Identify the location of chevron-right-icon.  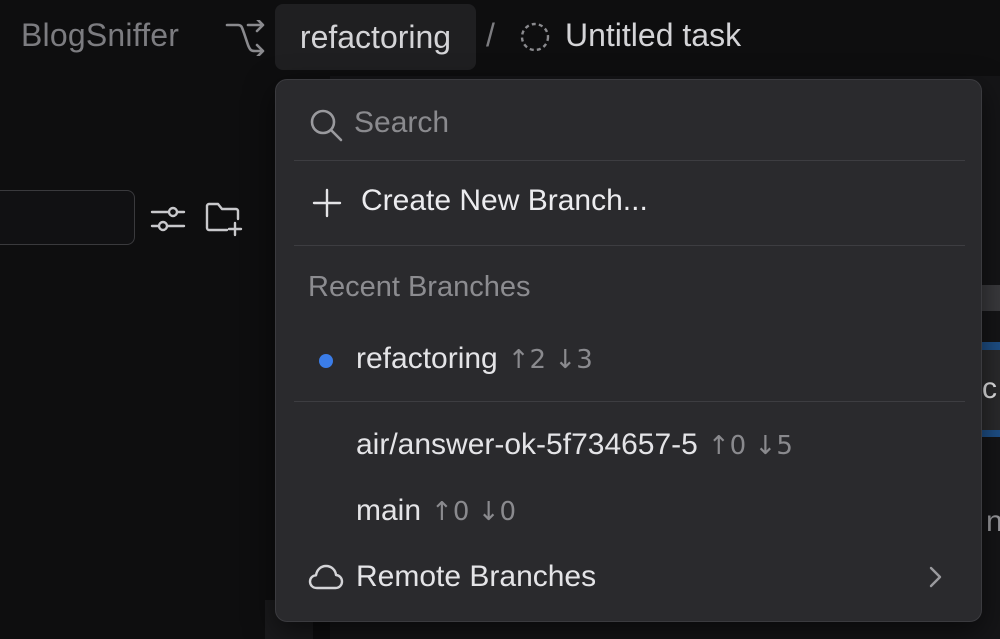
(935, 577).